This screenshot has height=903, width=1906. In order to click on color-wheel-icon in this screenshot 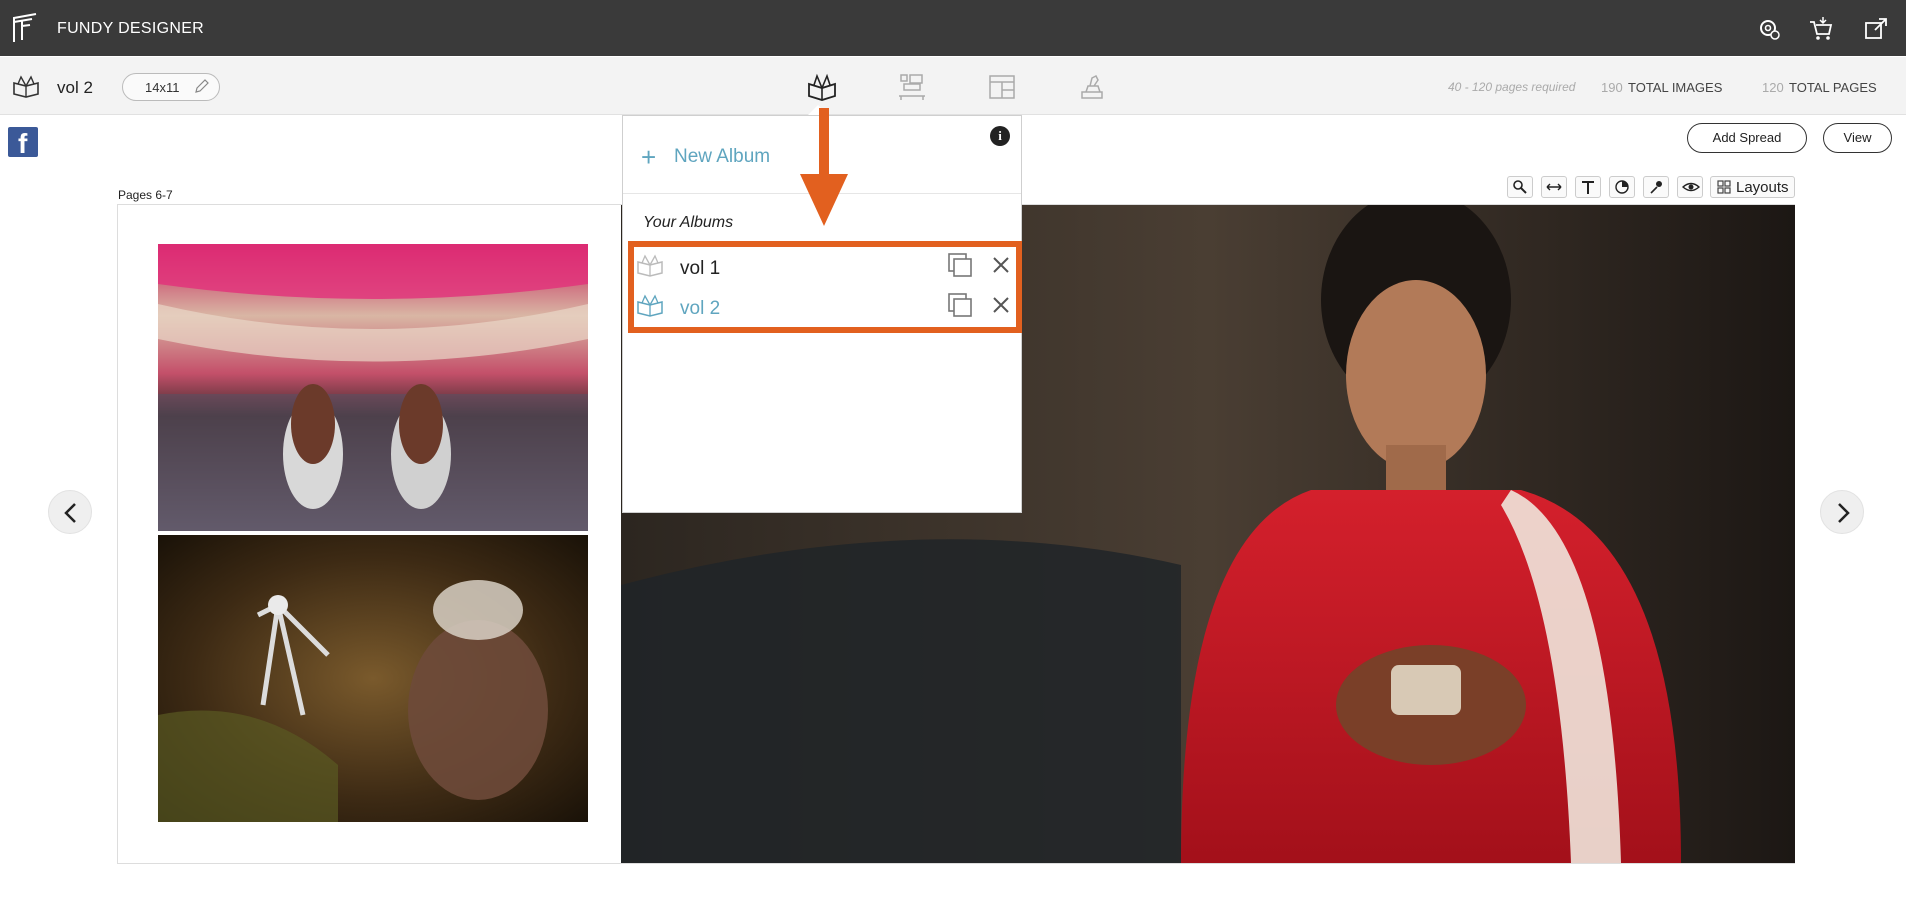, I will do `click(1622, 187)`.